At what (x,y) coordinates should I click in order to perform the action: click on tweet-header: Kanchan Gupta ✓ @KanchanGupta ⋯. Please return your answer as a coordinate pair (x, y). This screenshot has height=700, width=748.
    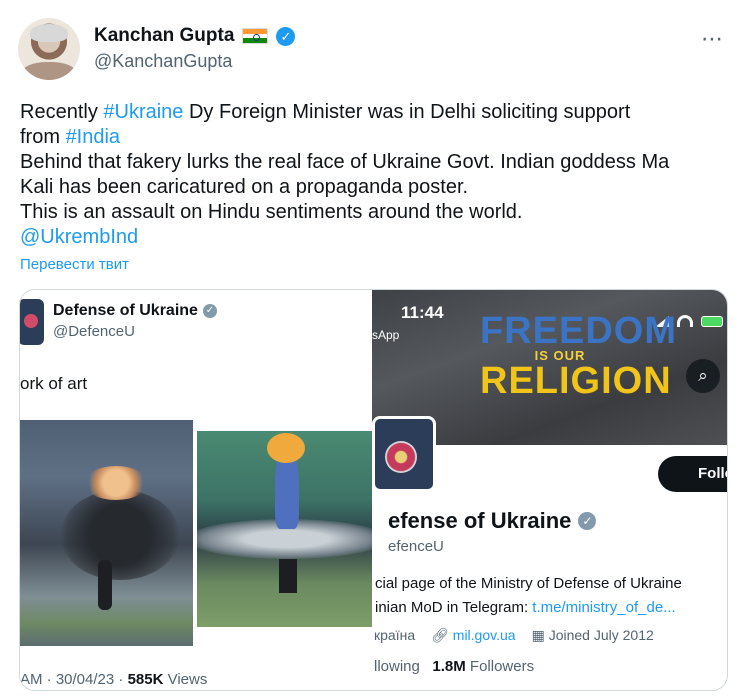
    Looking at the image, I should click on (374, 50).